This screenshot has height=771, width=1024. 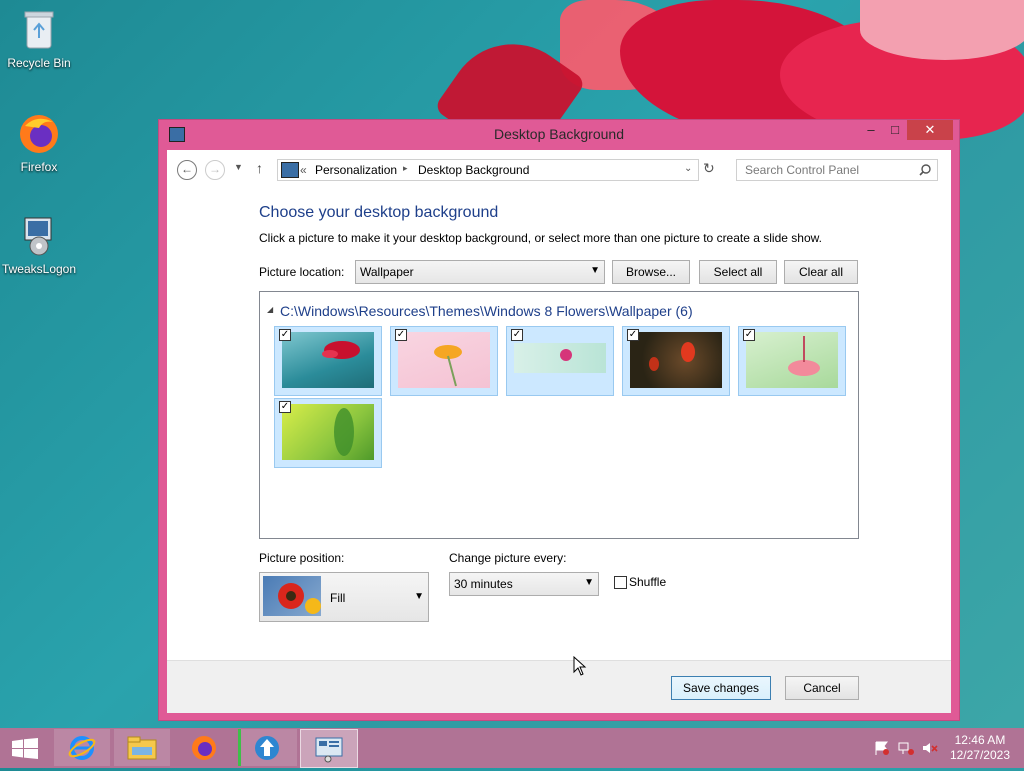 What do you see at coordinates (512, 748) in the screenshot?
I see `taskbar: 12:46 AM 12/27/2023` at bounding box center [512, 748].